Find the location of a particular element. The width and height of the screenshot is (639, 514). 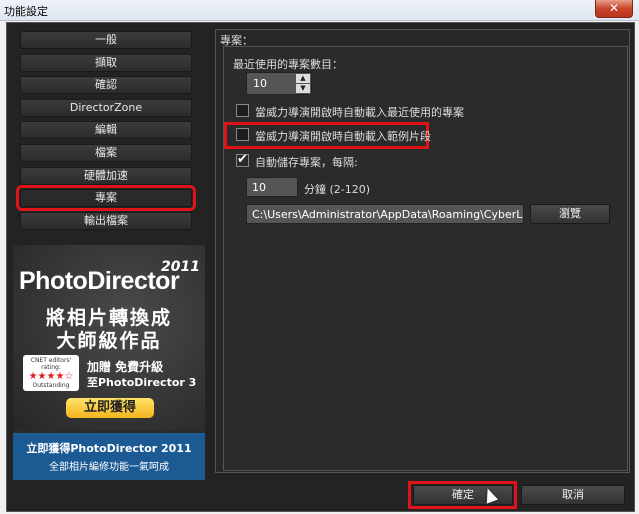

stepper-down-icon: ▼ is located at coordinates (303, 88).